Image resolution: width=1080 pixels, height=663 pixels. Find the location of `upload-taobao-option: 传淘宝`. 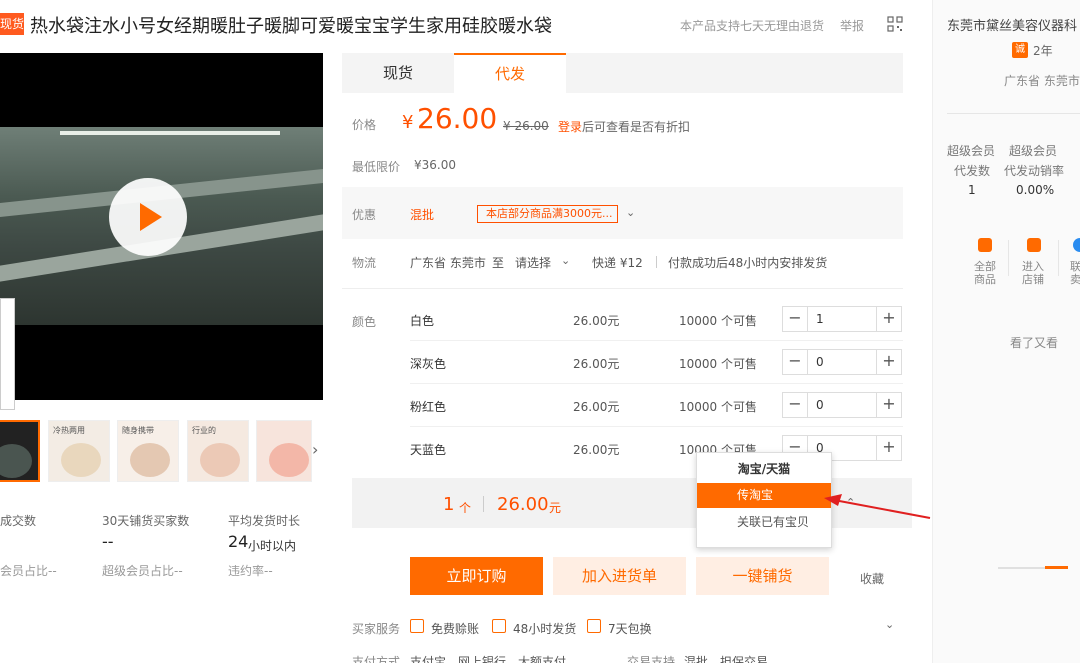

upload-taobao-option: 传淘宝 is located at coordinates (764, 495).